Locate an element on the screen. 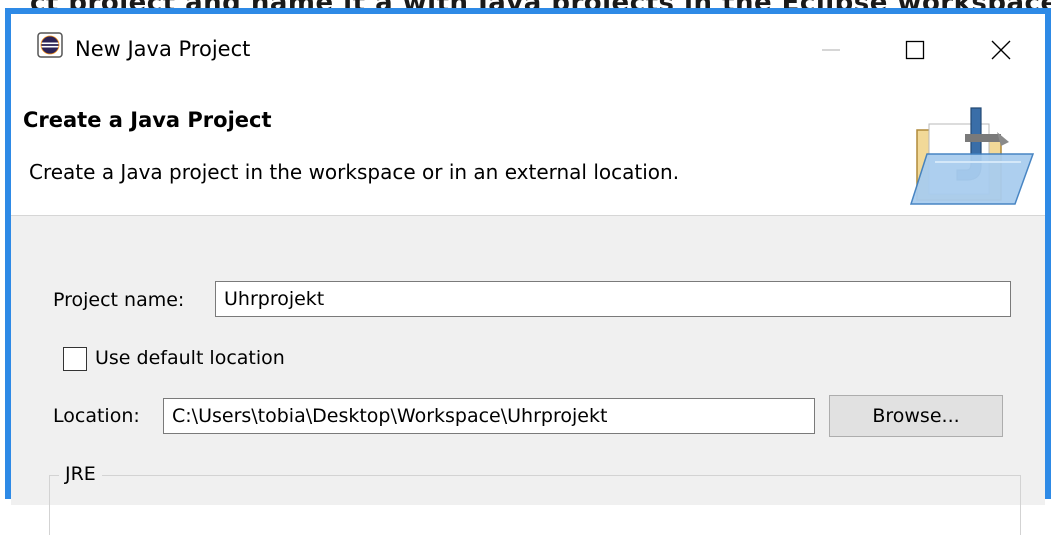 The image size is (1051, 535). close-icon is located at coordinates (1001, 50).